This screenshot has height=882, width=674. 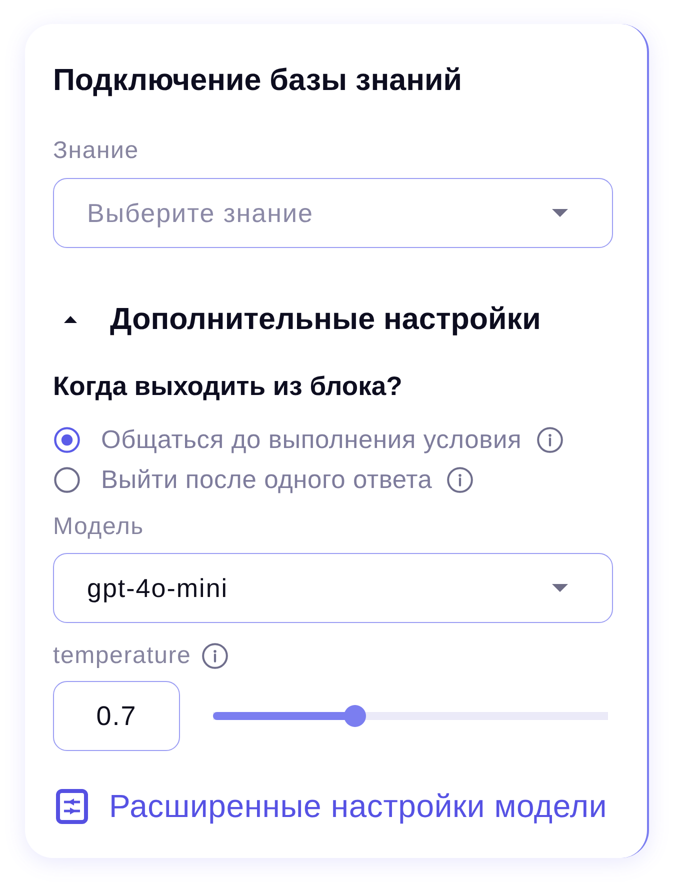 I want to click on sliders-icon, so click(x=72, y=806).